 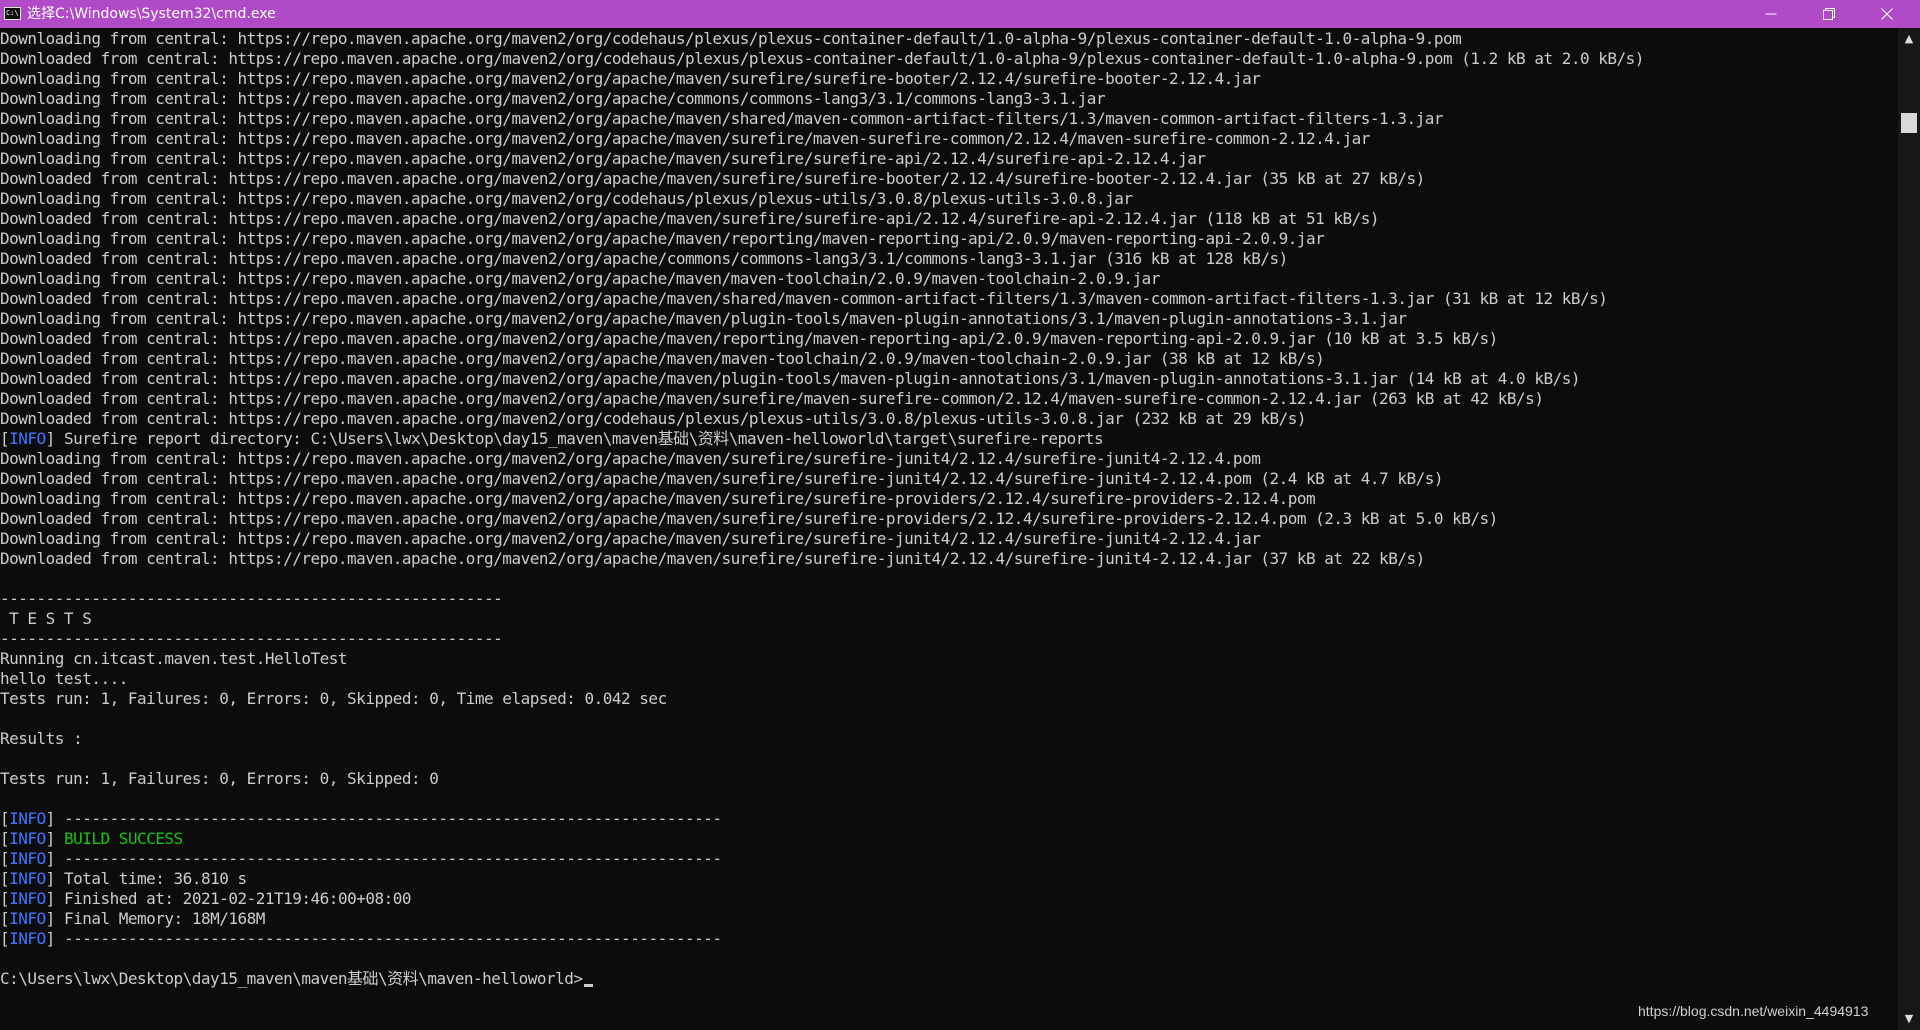 What do you see at coordinates (164, 918) in the screenshot?
I see `final-memory-text: Final Memory: 18M/168M` at bounding box center [164, 918].